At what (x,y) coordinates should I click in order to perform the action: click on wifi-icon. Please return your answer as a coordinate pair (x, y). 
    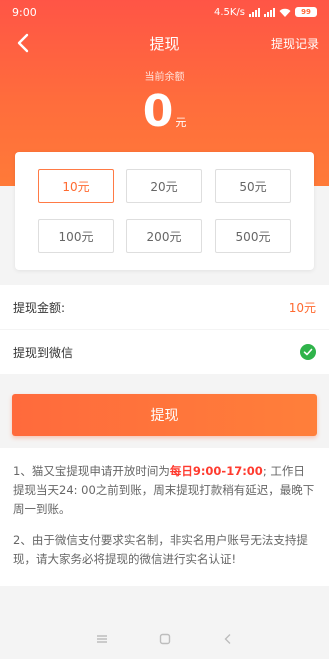
    Looking at the image, I should click on (285, 12).